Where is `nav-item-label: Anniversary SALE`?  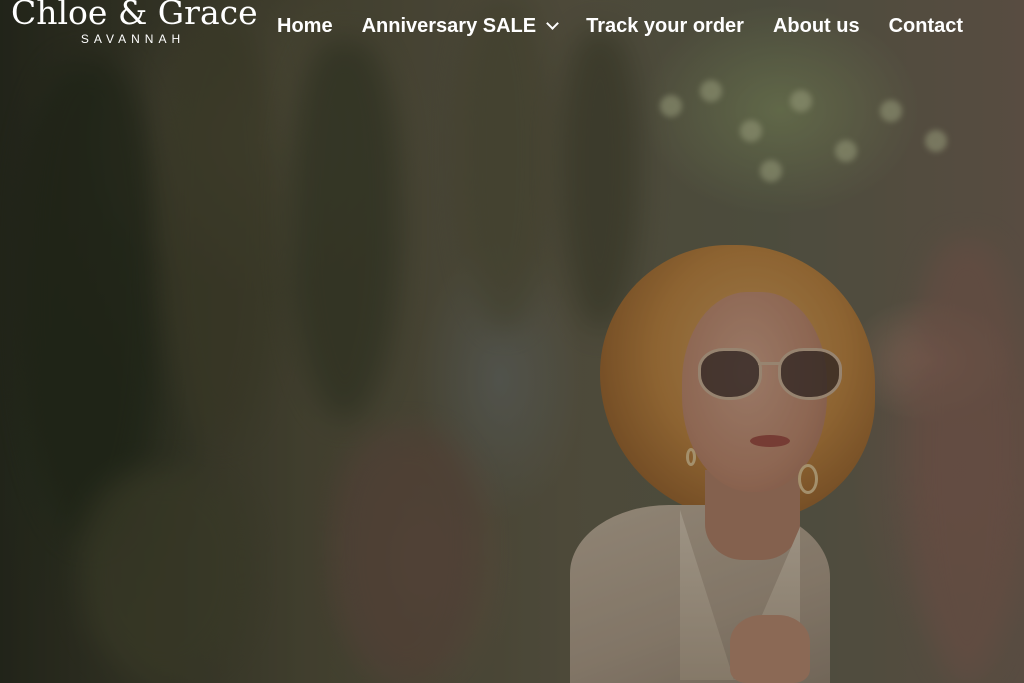 nav-item-label: Anniversary SALE is located at coordinates (449, 25).